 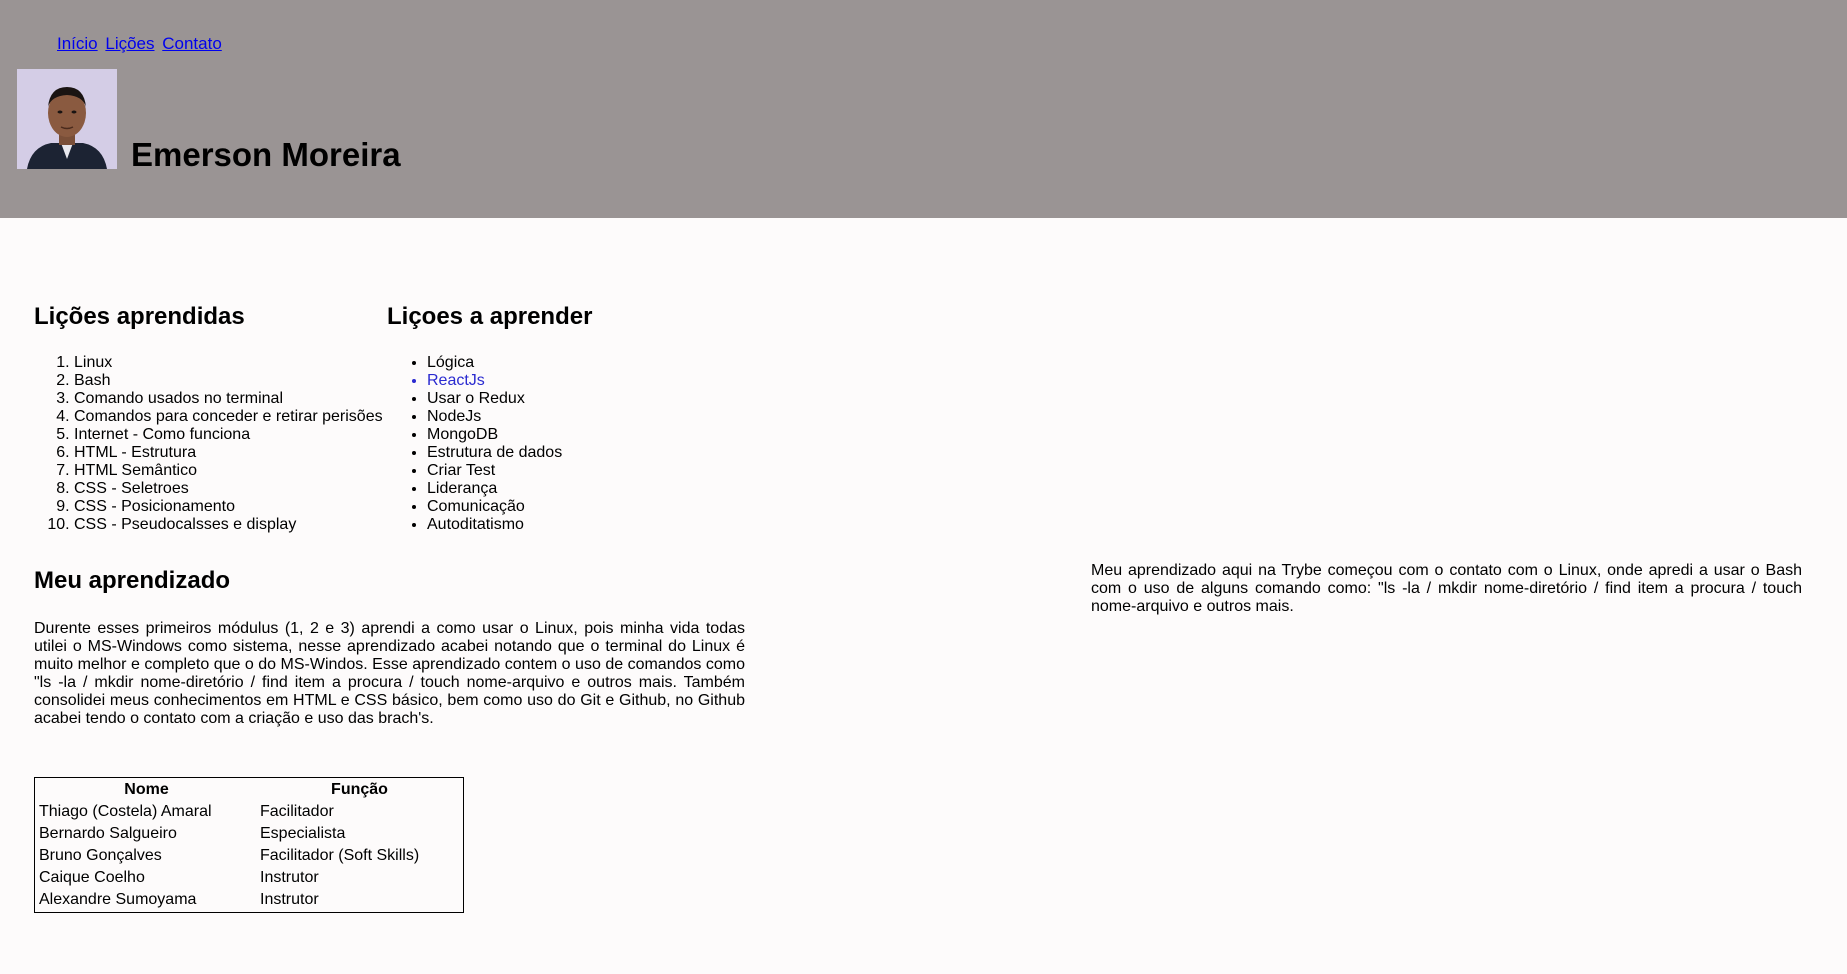 What do you see at coordinates (557, 507) in the screenshot?
I see `list-item: Comunicação` at bounding box center [557, 507].